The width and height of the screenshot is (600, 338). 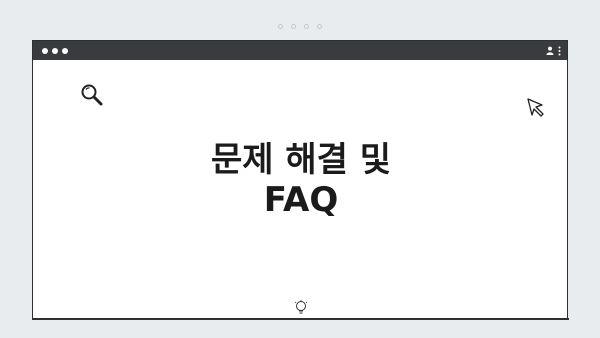 What do you see at coordinates (93, 97) in the screenshot?
I see `search-icon` at bounding box center [93, 97].